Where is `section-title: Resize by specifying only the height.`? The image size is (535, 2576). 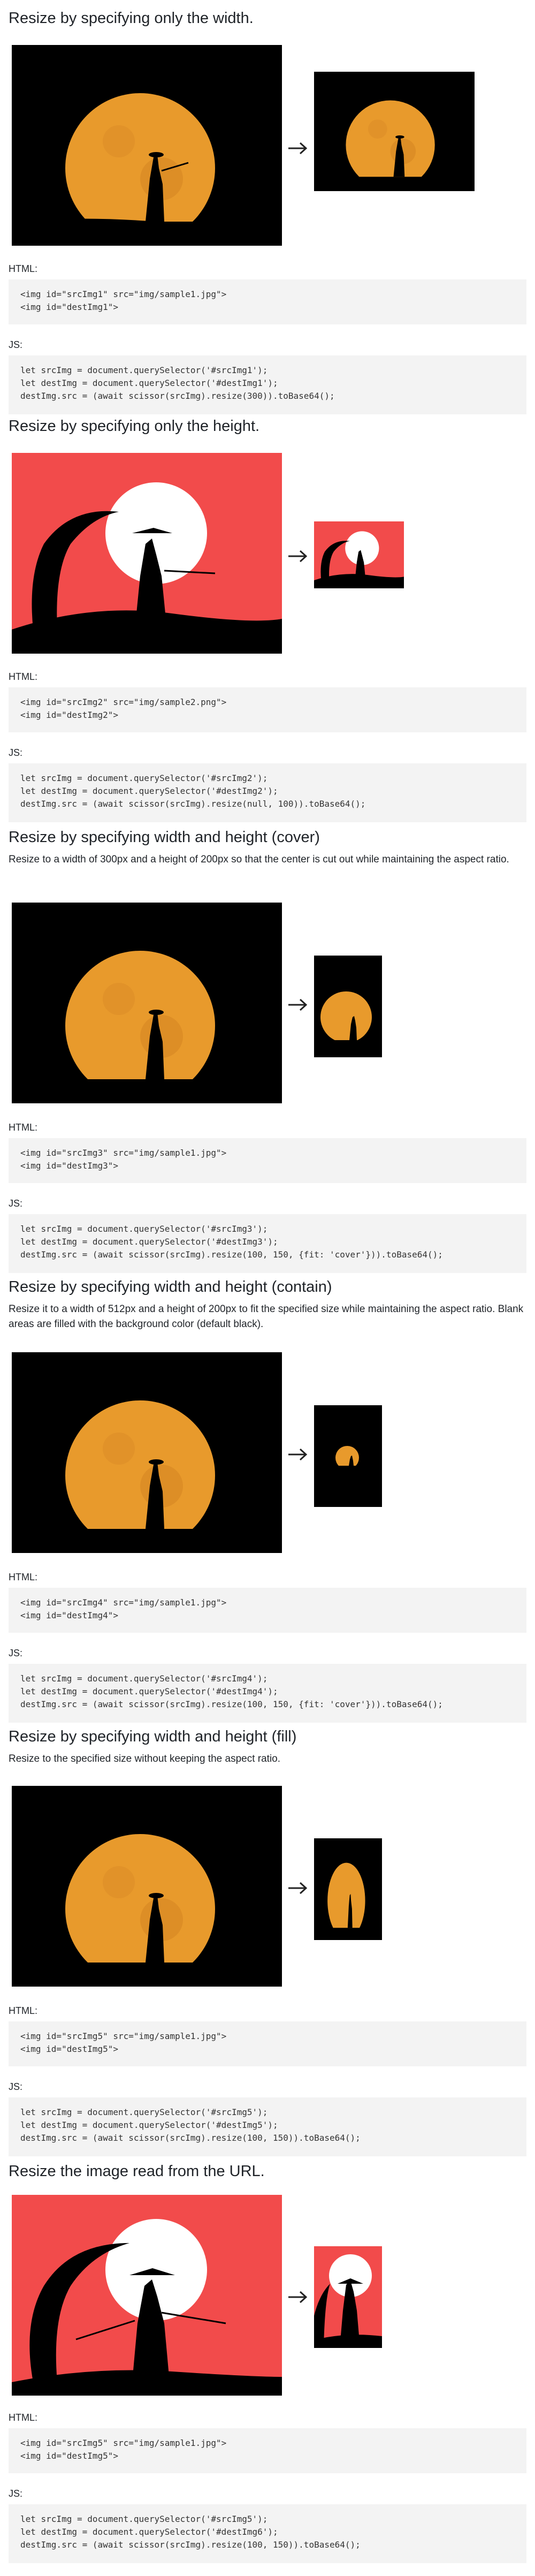
section-title: Resize by specifying only the height. is located at coordinates (134, 426).